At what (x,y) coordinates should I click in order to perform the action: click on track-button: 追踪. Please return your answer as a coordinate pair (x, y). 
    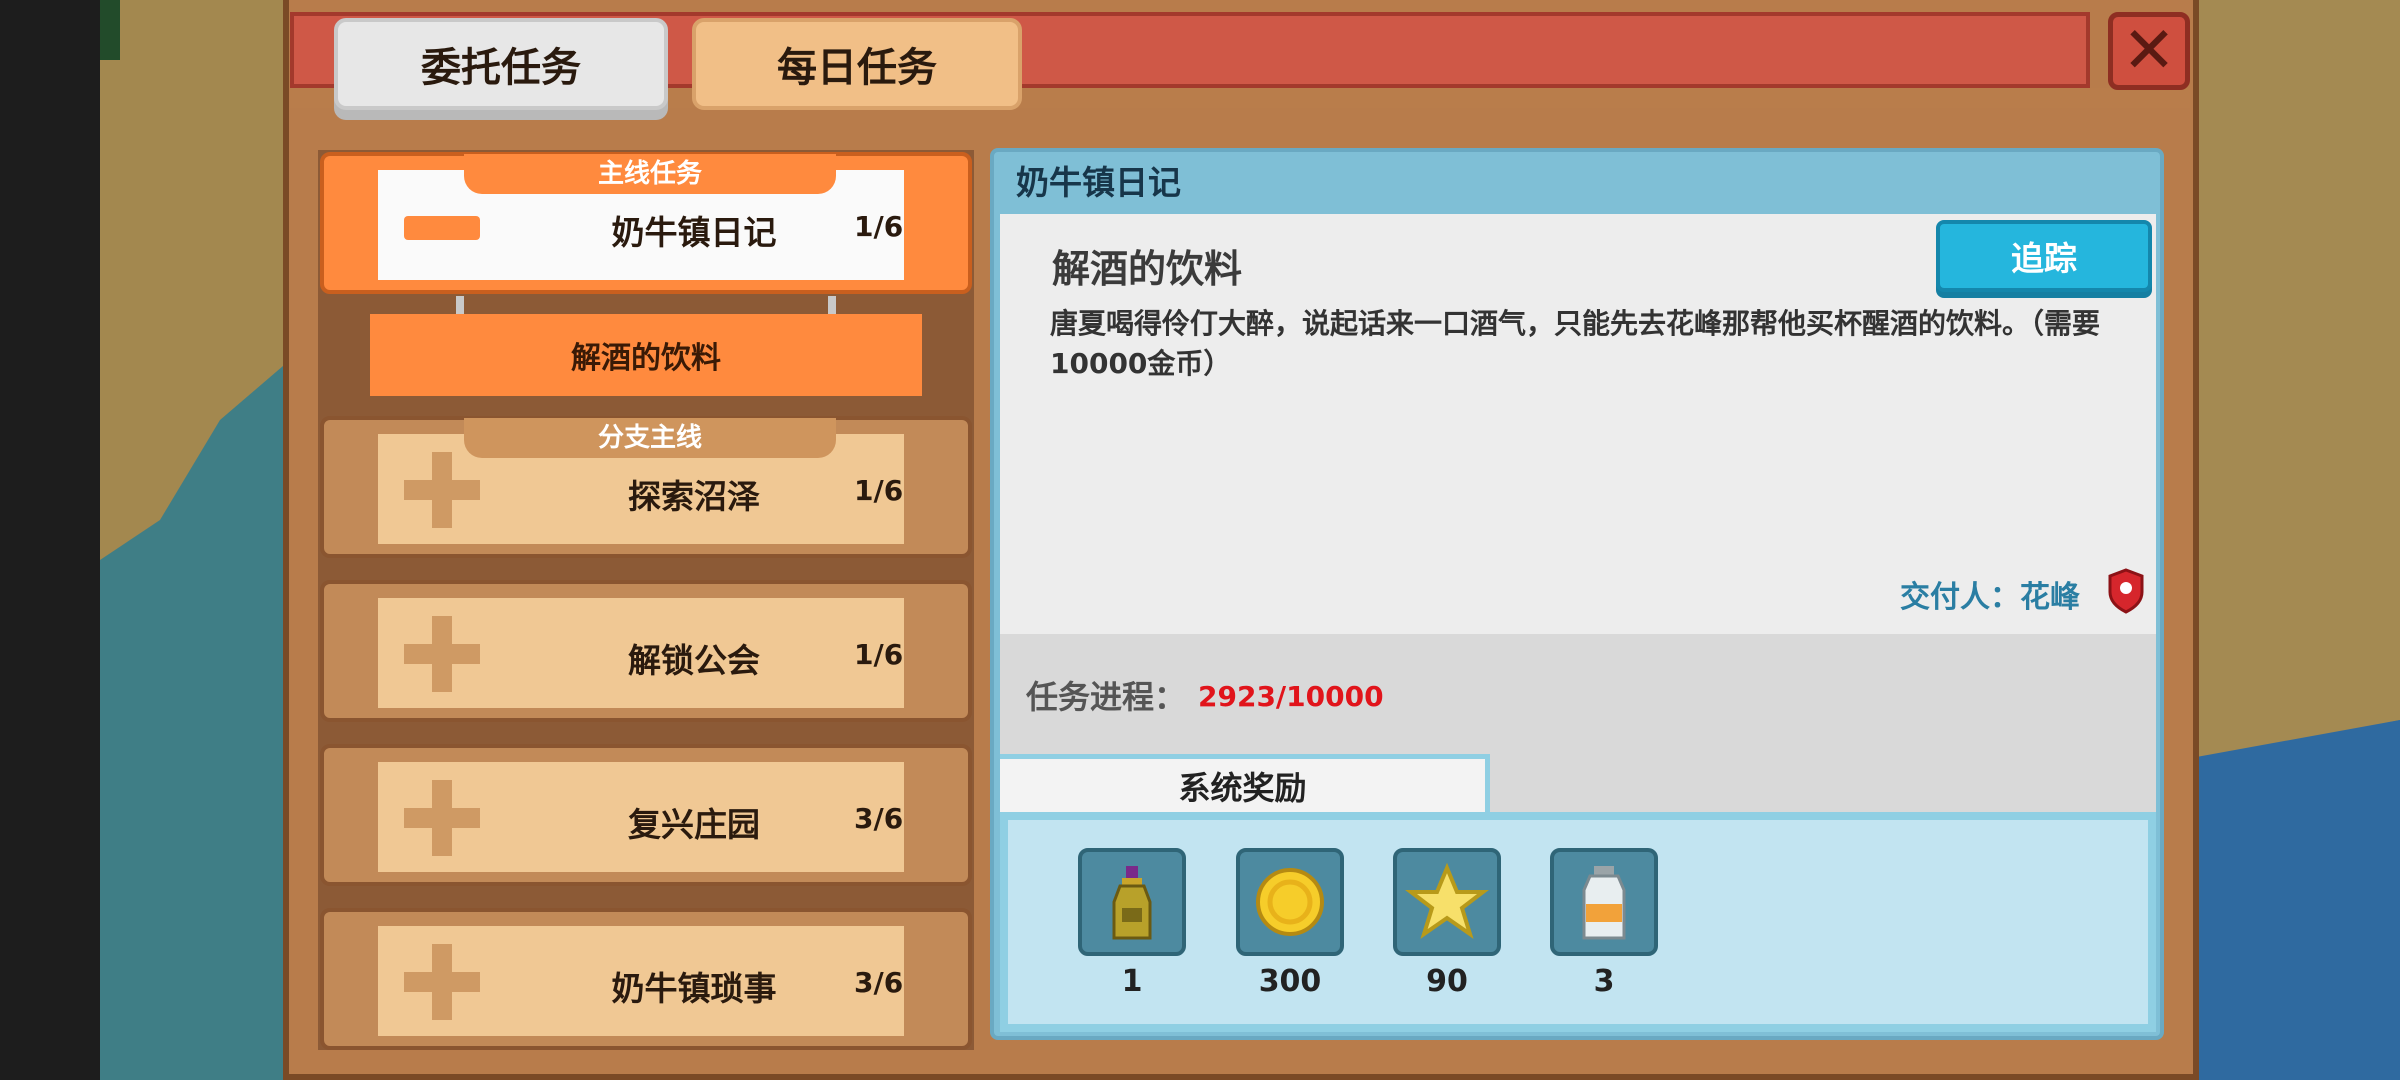
    Looking at the image, I should click on (2044, 256).